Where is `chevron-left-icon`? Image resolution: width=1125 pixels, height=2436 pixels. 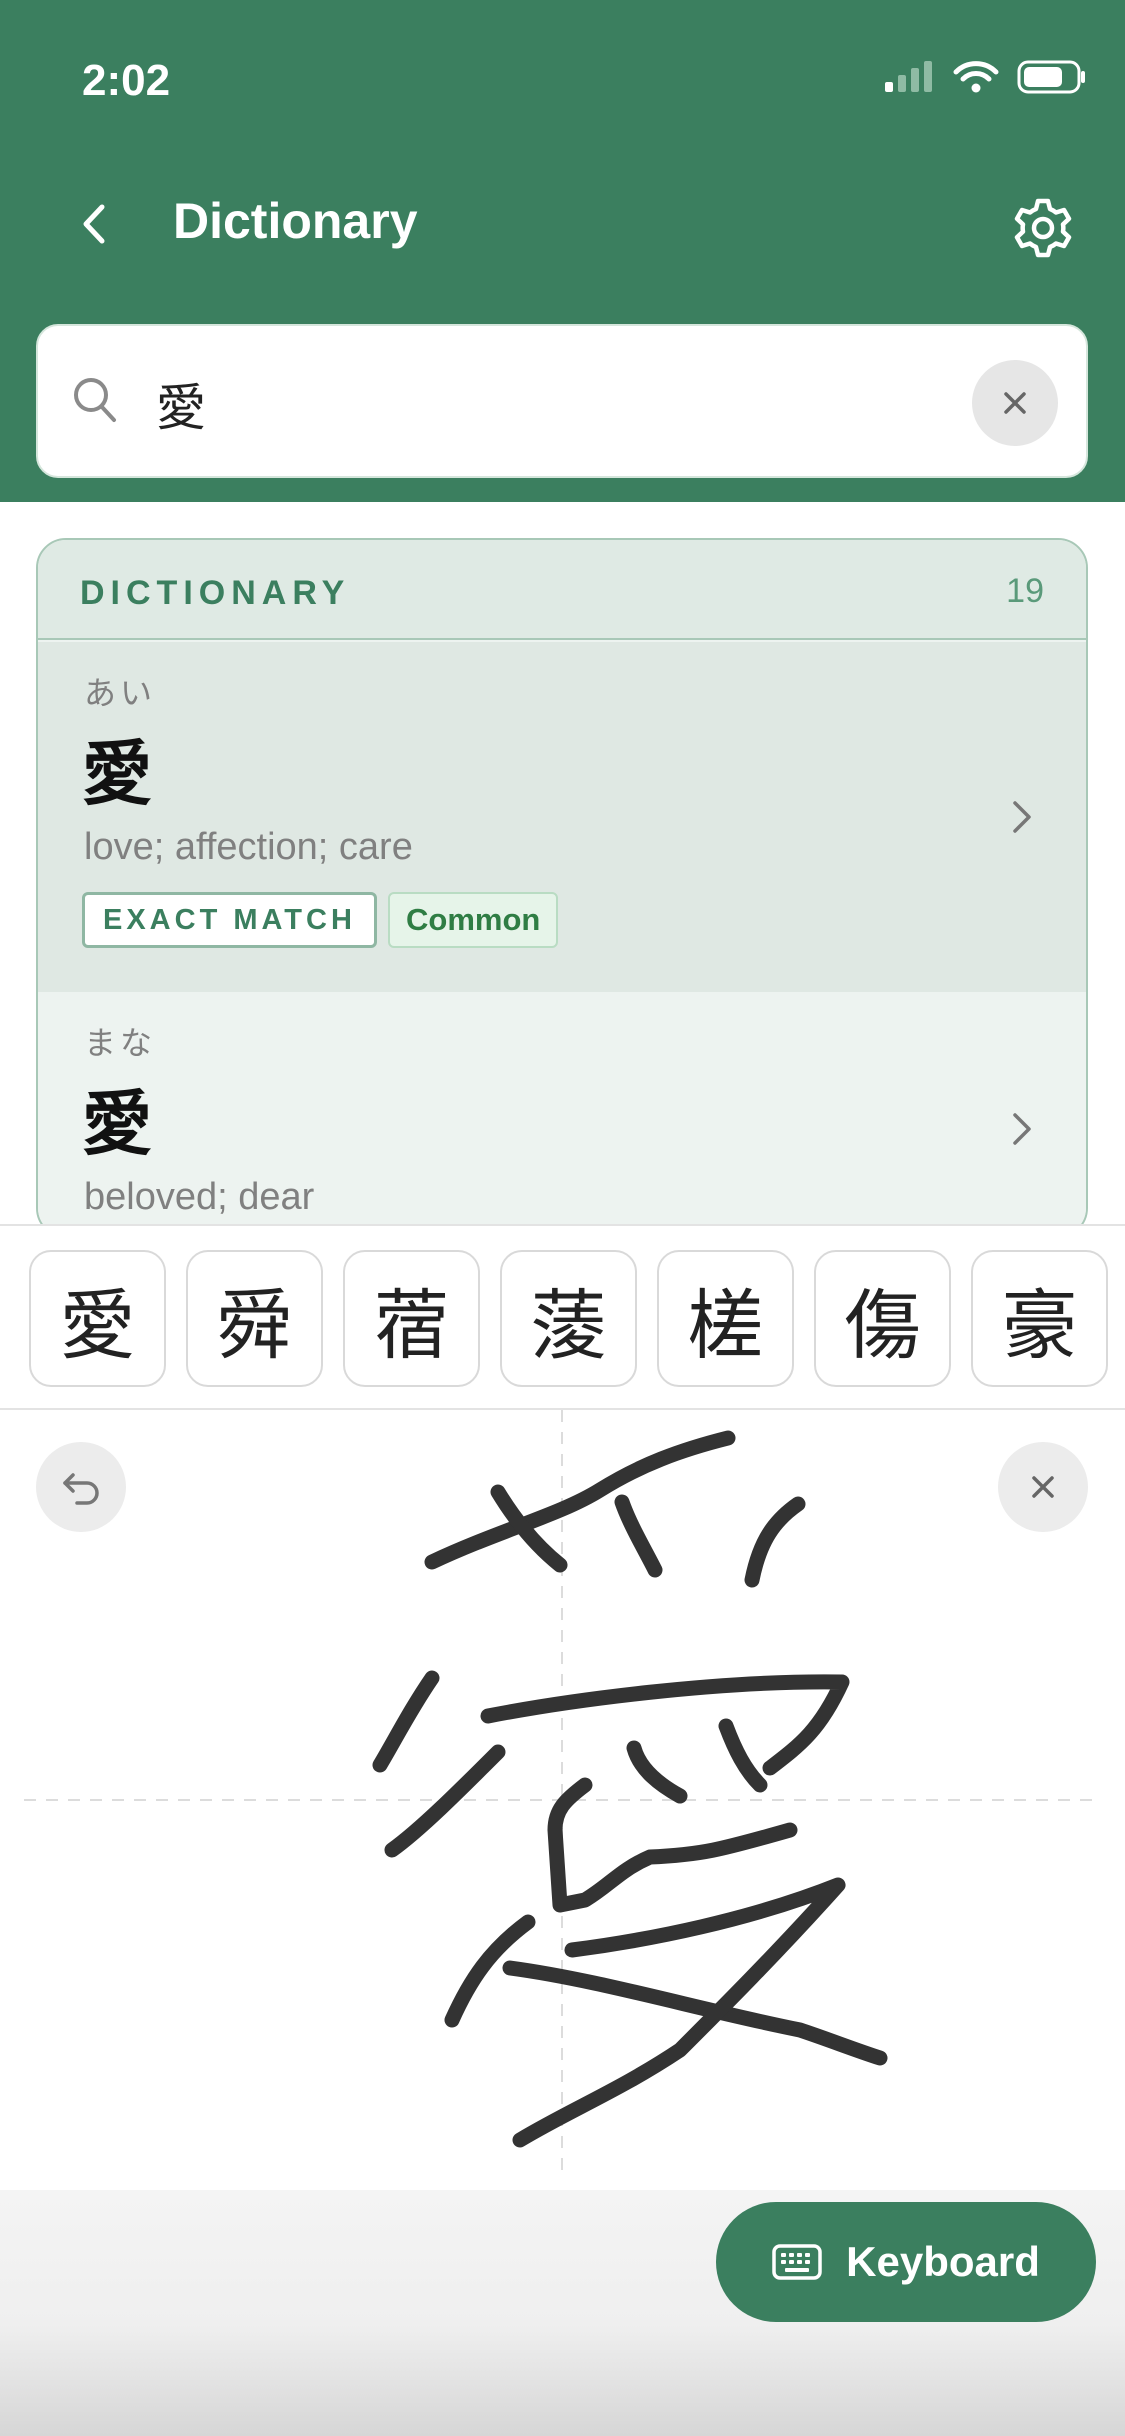
chevron-left-icon is located at coordinates (94, 224).